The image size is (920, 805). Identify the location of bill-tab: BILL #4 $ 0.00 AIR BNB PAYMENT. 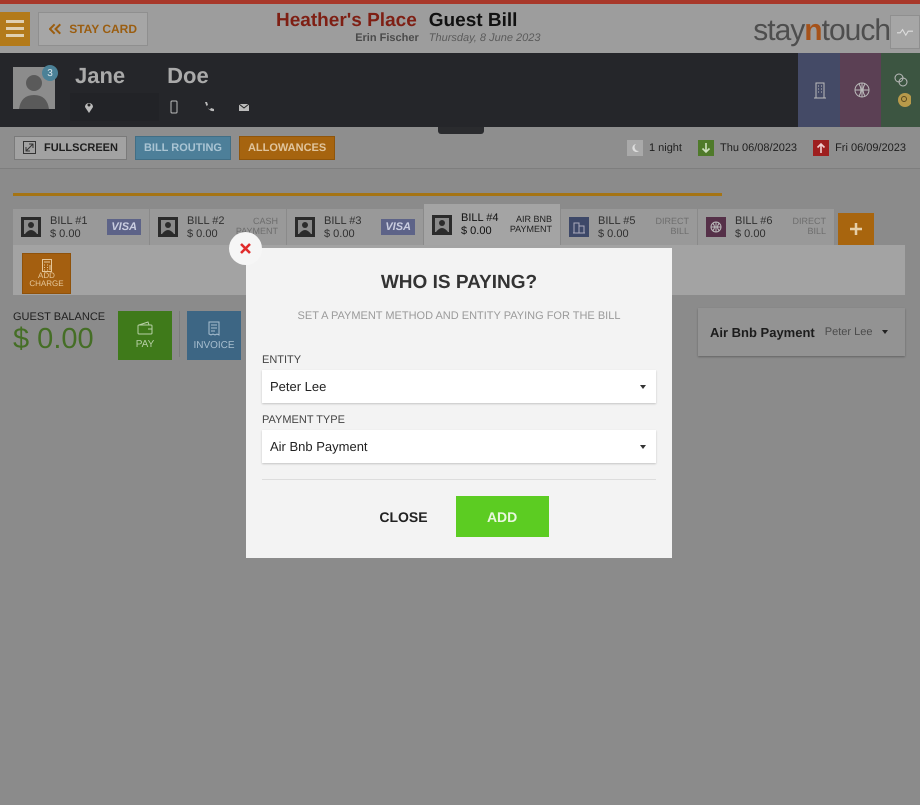
(492, 224).